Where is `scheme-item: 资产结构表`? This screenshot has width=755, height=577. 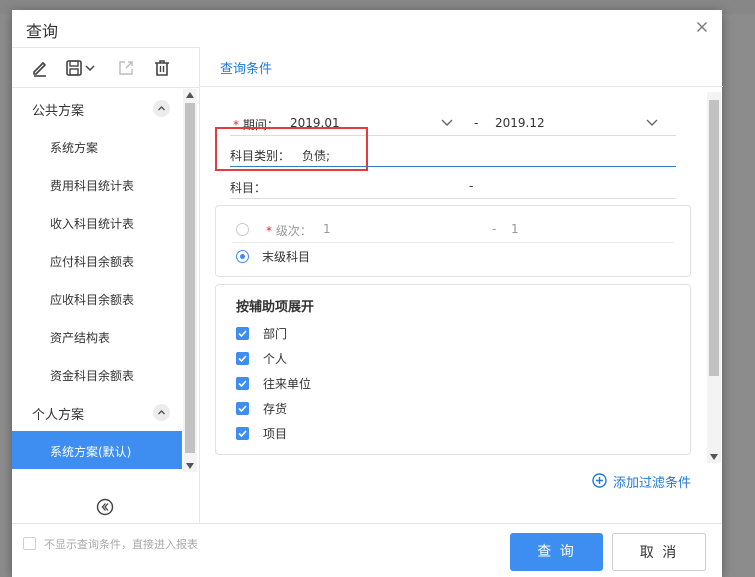 scheme-item: 资产结构表 is located at coordinates (97, 336).